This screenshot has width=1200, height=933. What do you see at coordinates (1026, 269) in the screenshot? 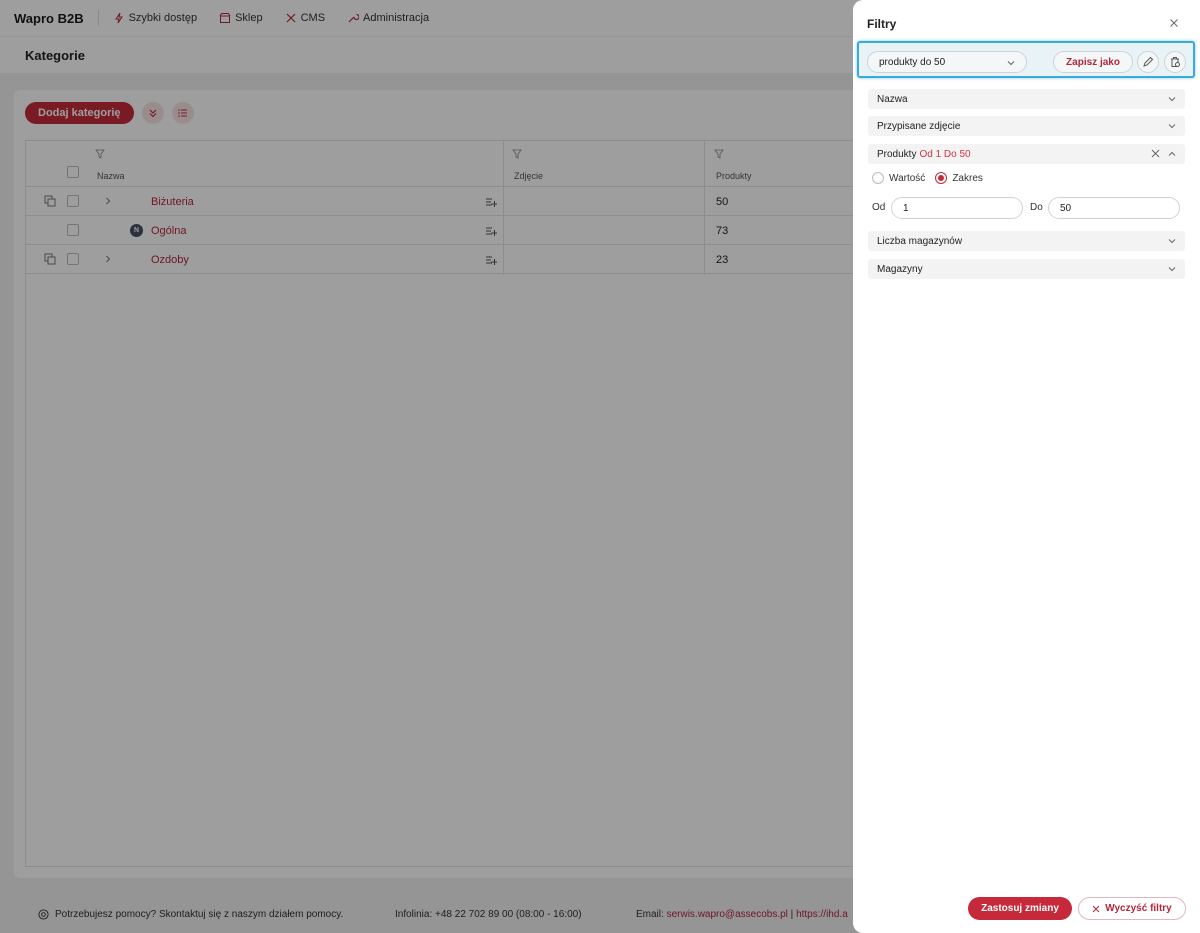
I see `filter-section-warehouses: Magazyny` at bounding box center [1026, 269].